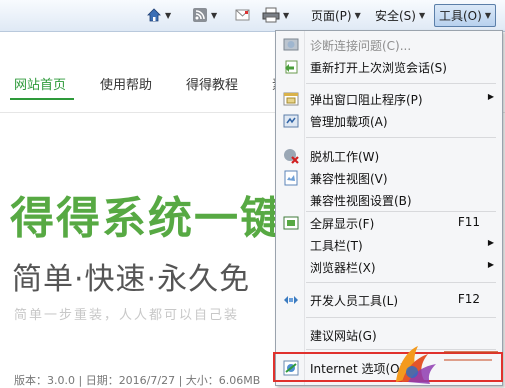 The width and height of the screenshot is (505, 388). What do you see at coordinates (447, 365) in the screenshot?
I see `watermark-logo` at bounding box center [447, 365].